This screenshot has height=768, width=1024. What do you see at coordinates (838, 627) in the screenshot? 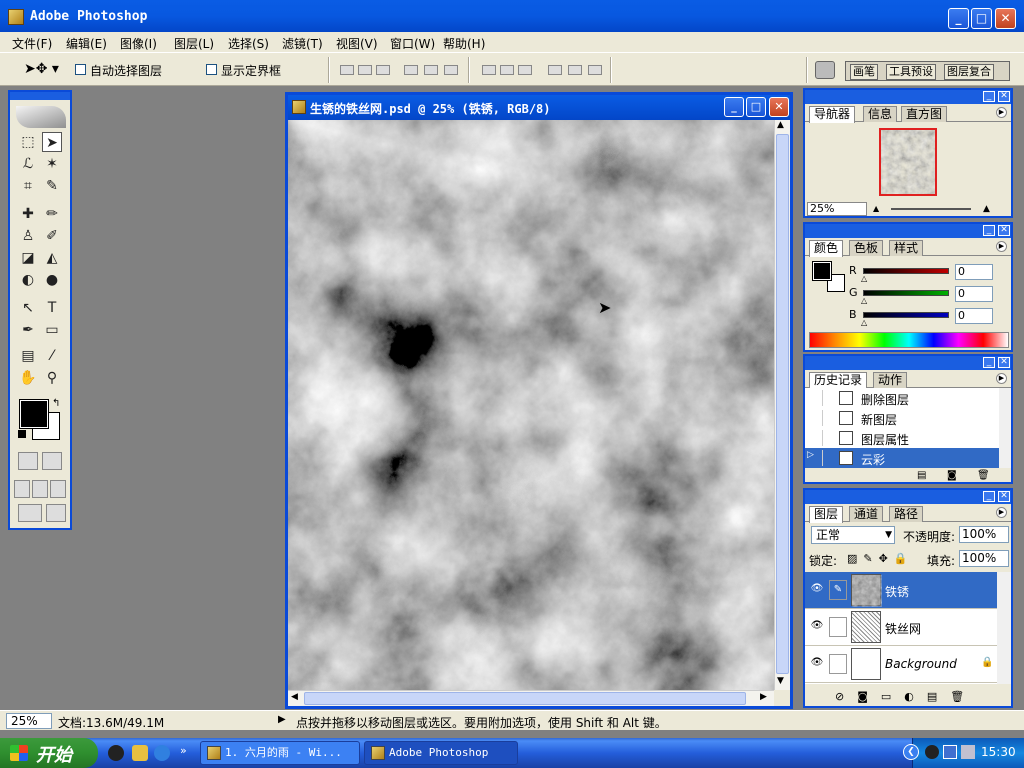
I see `link-cell` at bounding box center [838, 627].